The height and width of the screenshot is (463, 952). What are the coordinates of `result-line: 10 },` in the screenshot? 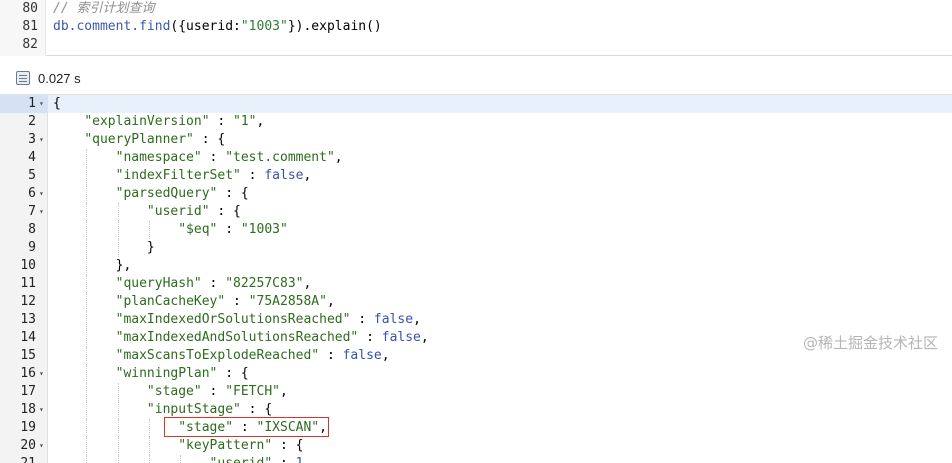 It's located at (476, 266).